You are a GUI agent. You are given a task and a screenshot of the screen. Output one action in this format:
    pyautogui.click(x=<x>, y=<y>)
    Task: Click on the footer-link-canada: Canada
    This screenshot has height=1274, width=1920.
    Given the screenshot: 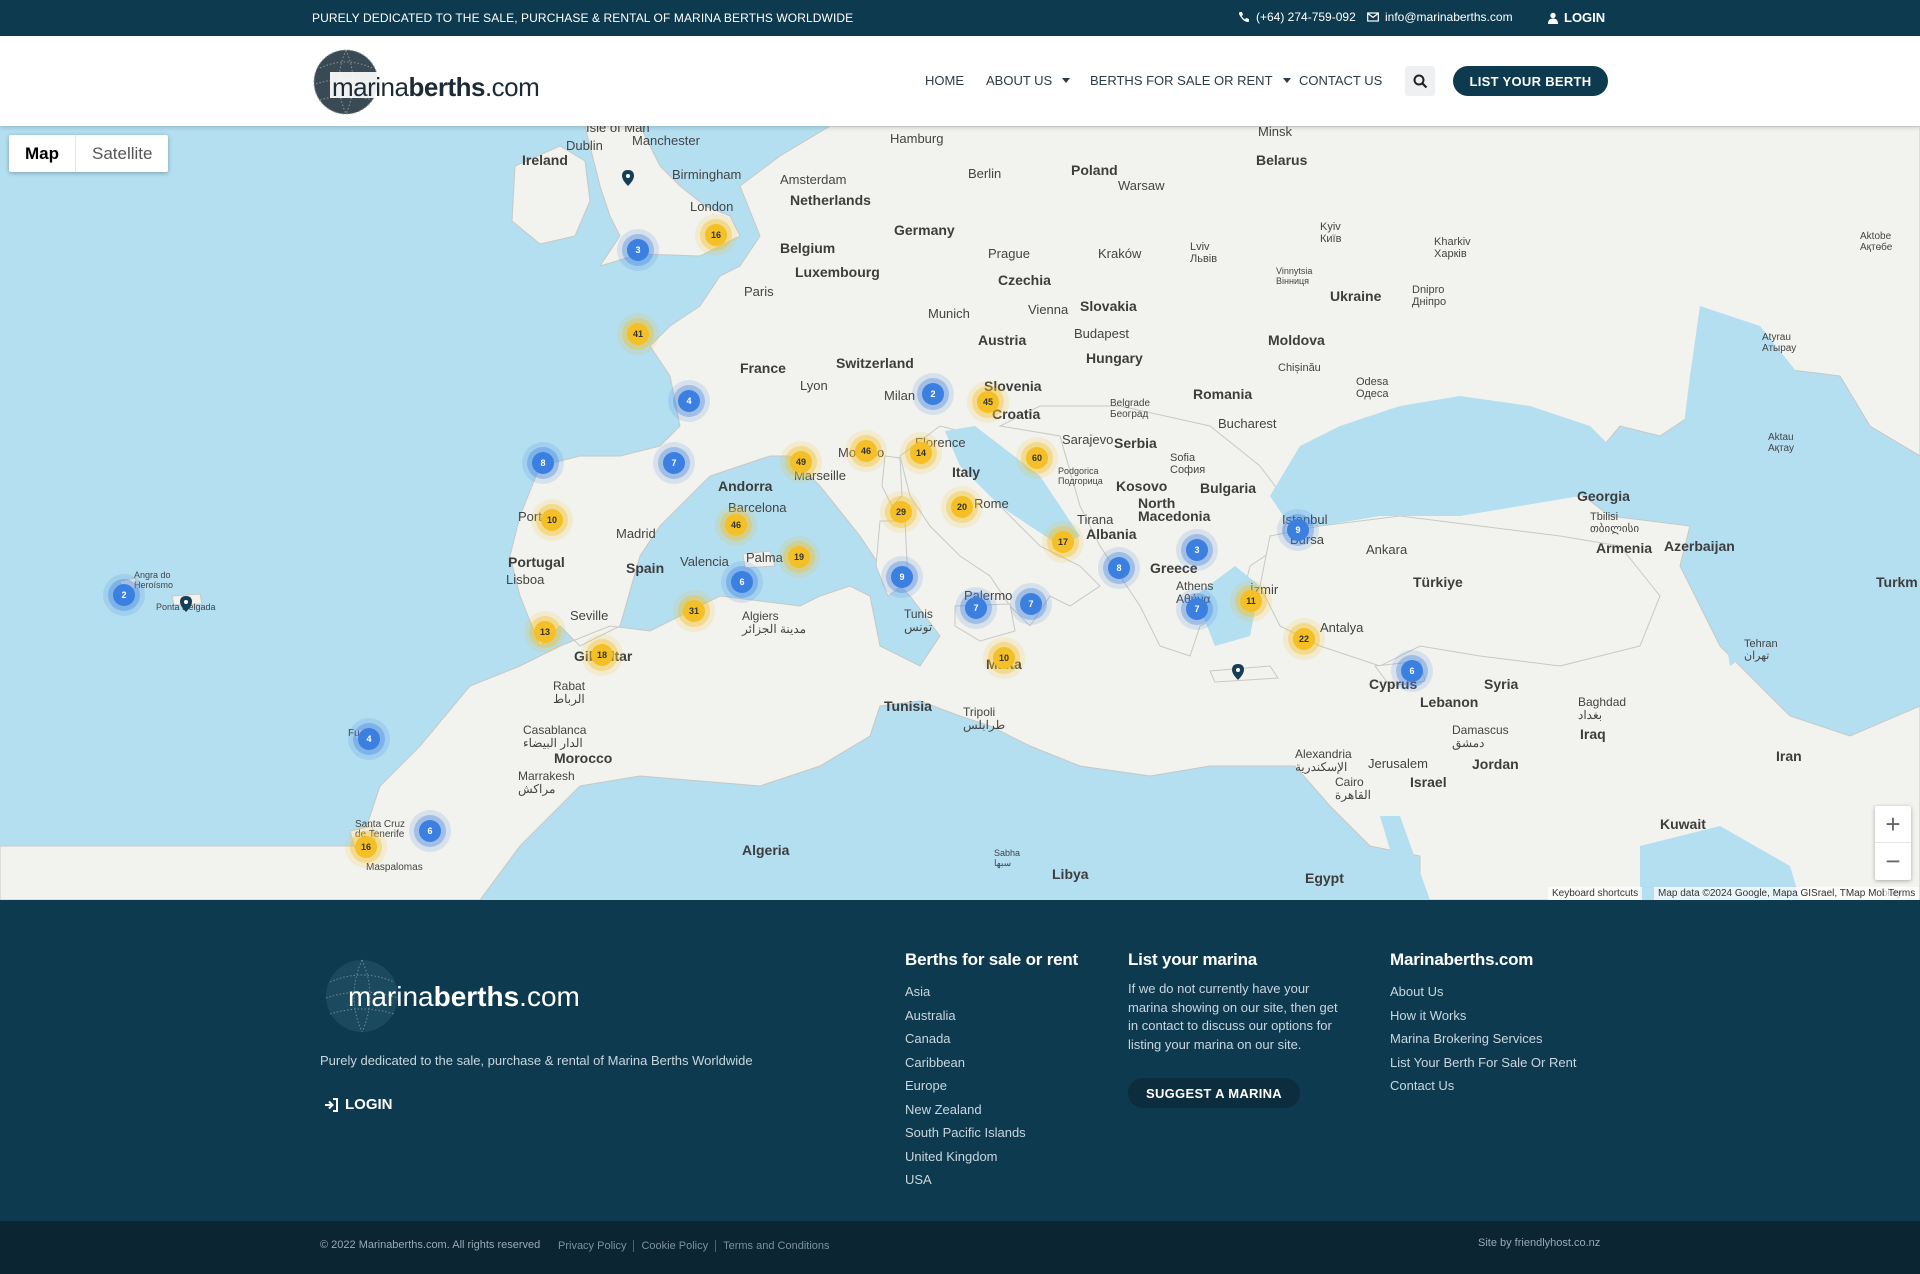 What is the action you would take?
    pyautogui.click(x=991, y=1039)
    